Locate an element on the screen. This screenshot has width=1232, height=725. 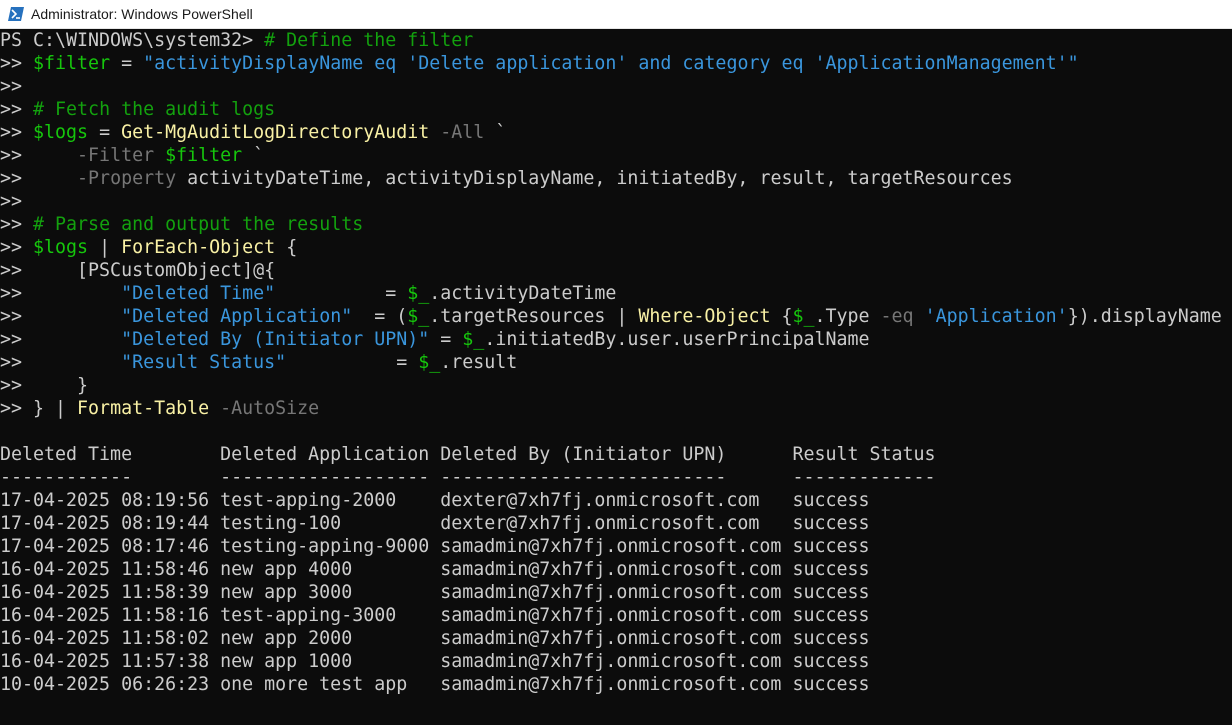
code-token-default: >> [PSCustomObject]@{ is located at coordinates (138, 270).